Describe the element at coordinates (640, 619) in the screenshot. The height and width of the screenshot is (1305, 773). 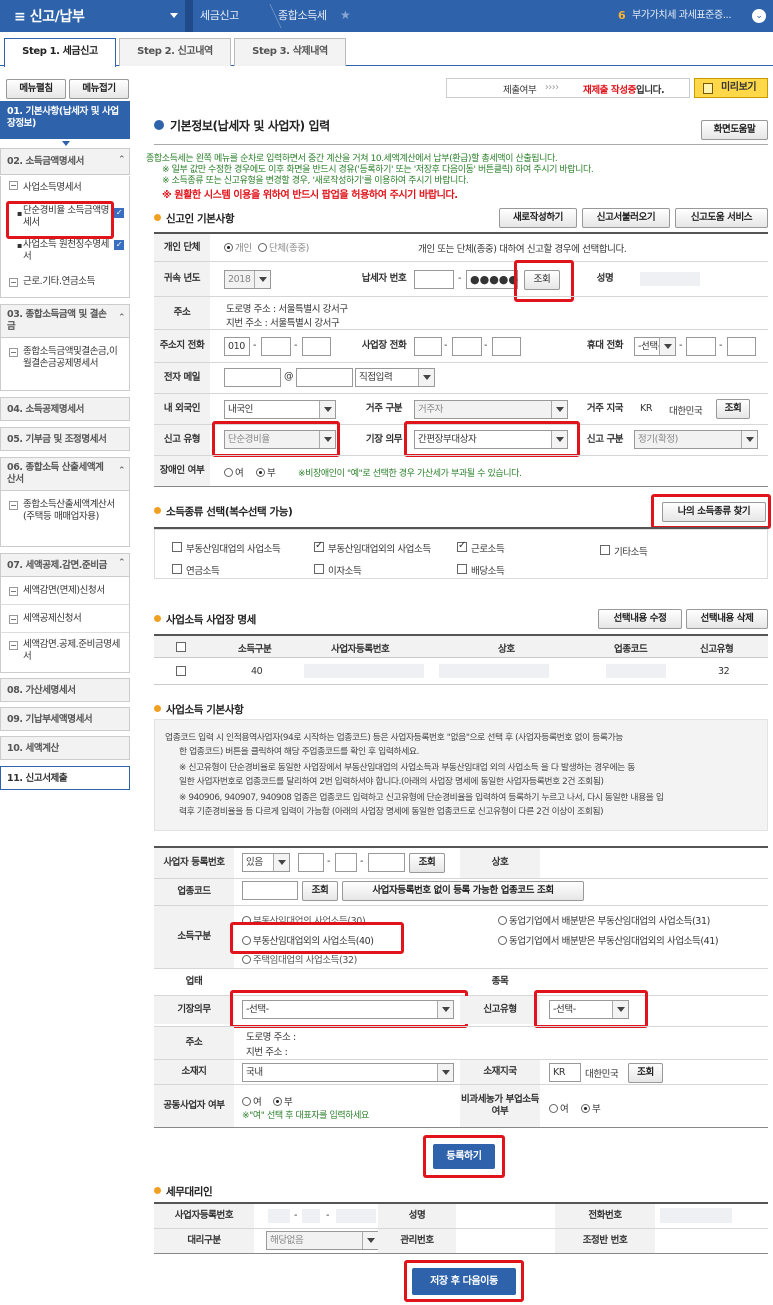
I see `edit-selected-button: 선택내용 수정` at that location.